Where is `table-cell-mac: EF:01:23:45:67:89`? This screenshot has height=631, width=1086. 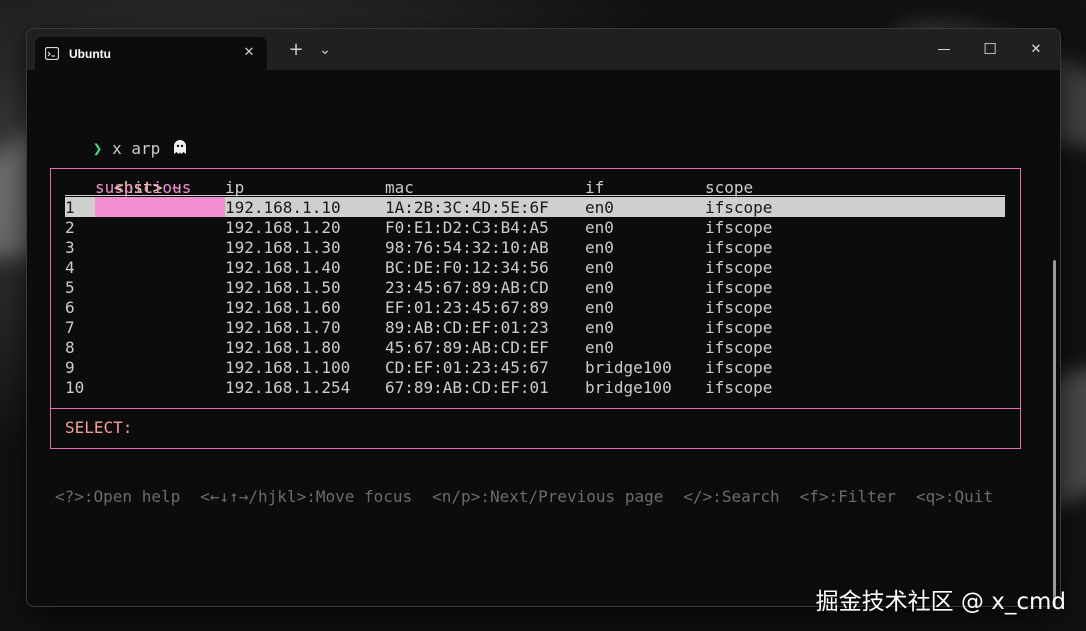 table-cell-mac: EF:01:23:45:67:89 is located at coordinates (467, 308).